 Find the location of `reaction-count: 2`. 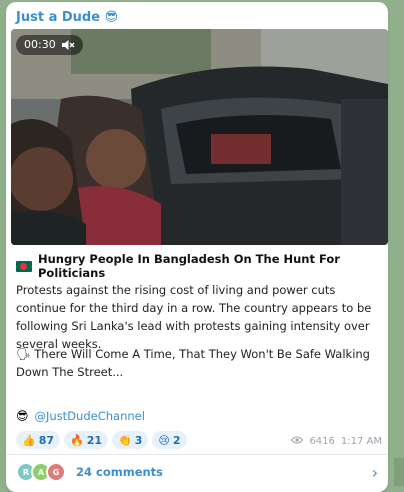

reaction-count: 2 is located at coordinates (176, 440).